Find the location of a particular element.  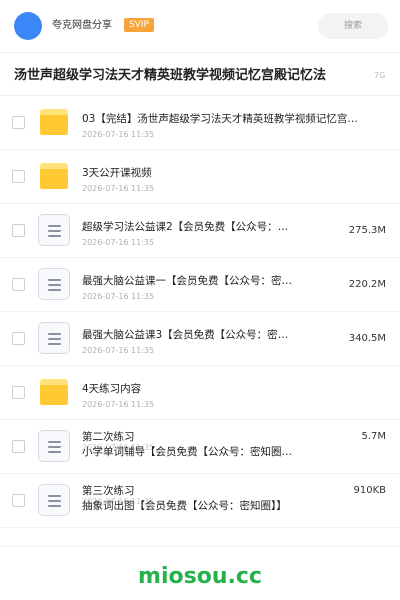

file-name-continued: 小学单词辅导【会员免费【公众号：密知圈】】 is located at coordinates (187, 452).